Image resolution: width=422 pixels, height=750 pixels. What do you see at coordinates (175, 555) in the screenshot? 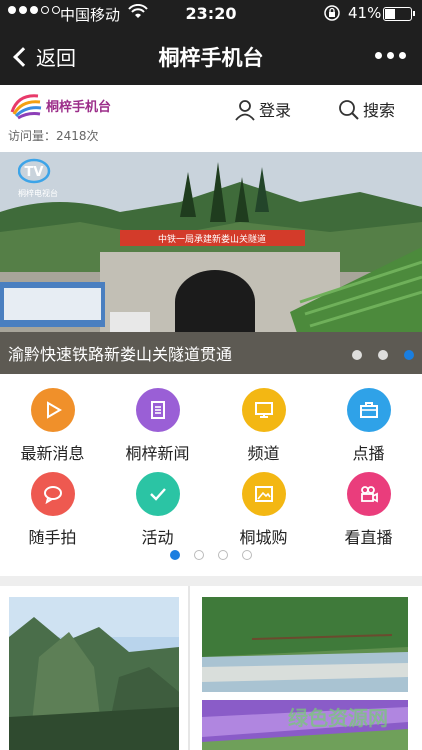
I see `grid-page-dot-active` at bounding box center [175, 555].